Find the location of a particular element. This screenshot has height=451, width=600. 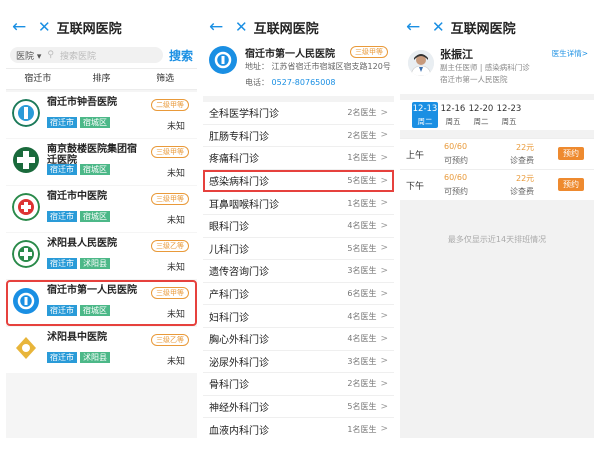

department-item: 泌尿外科门诊 3名医生 > is located at coordinates (298, 362).